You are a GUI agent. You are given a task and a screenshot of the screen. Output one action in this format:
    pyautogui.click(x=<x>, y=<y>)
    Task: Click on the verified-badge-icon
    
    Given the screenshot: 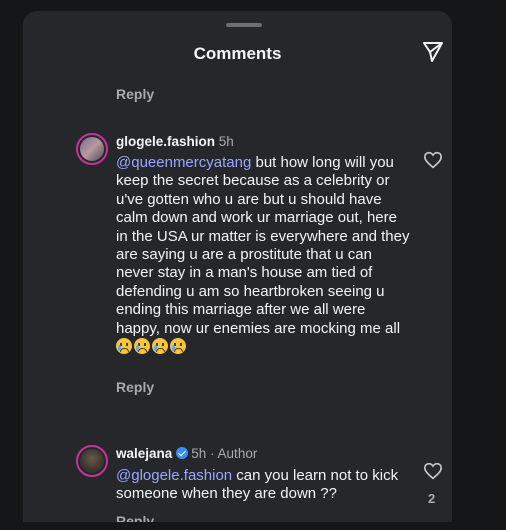 What is the action you would take?
    pyautogui.click(x=182, y=453)
    